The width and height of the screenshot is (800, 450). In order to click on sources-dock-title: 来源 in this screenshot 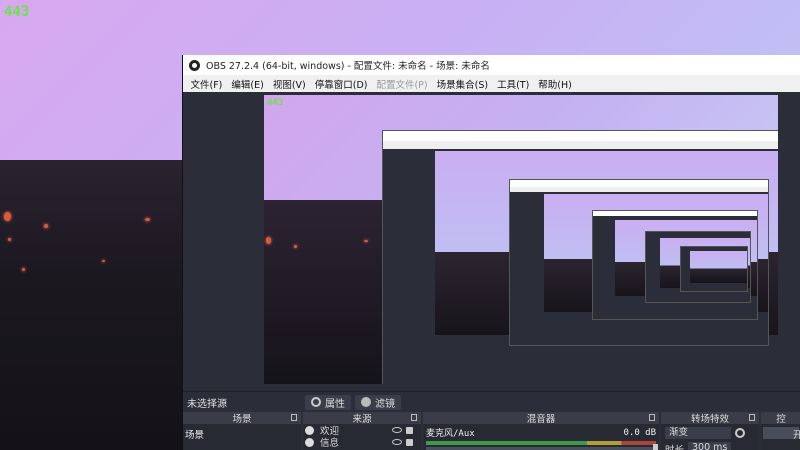, I will do `click(362, 419)`.